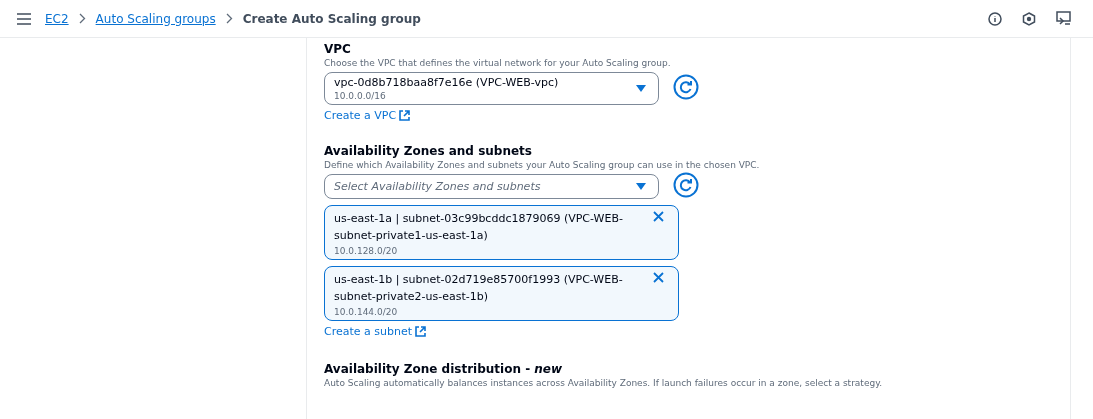 The height and width of the screenshot is (419, 1093). I want to click on create-vpc-link: Create a VPC, so click(367, 115).